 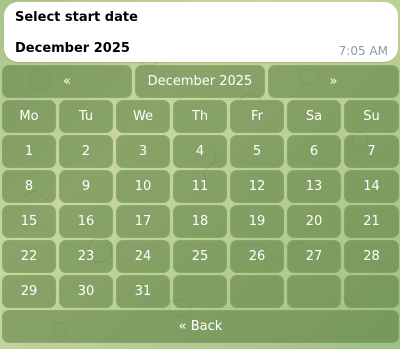 I want to click on day-button: 27, so click(x=314, y=256).